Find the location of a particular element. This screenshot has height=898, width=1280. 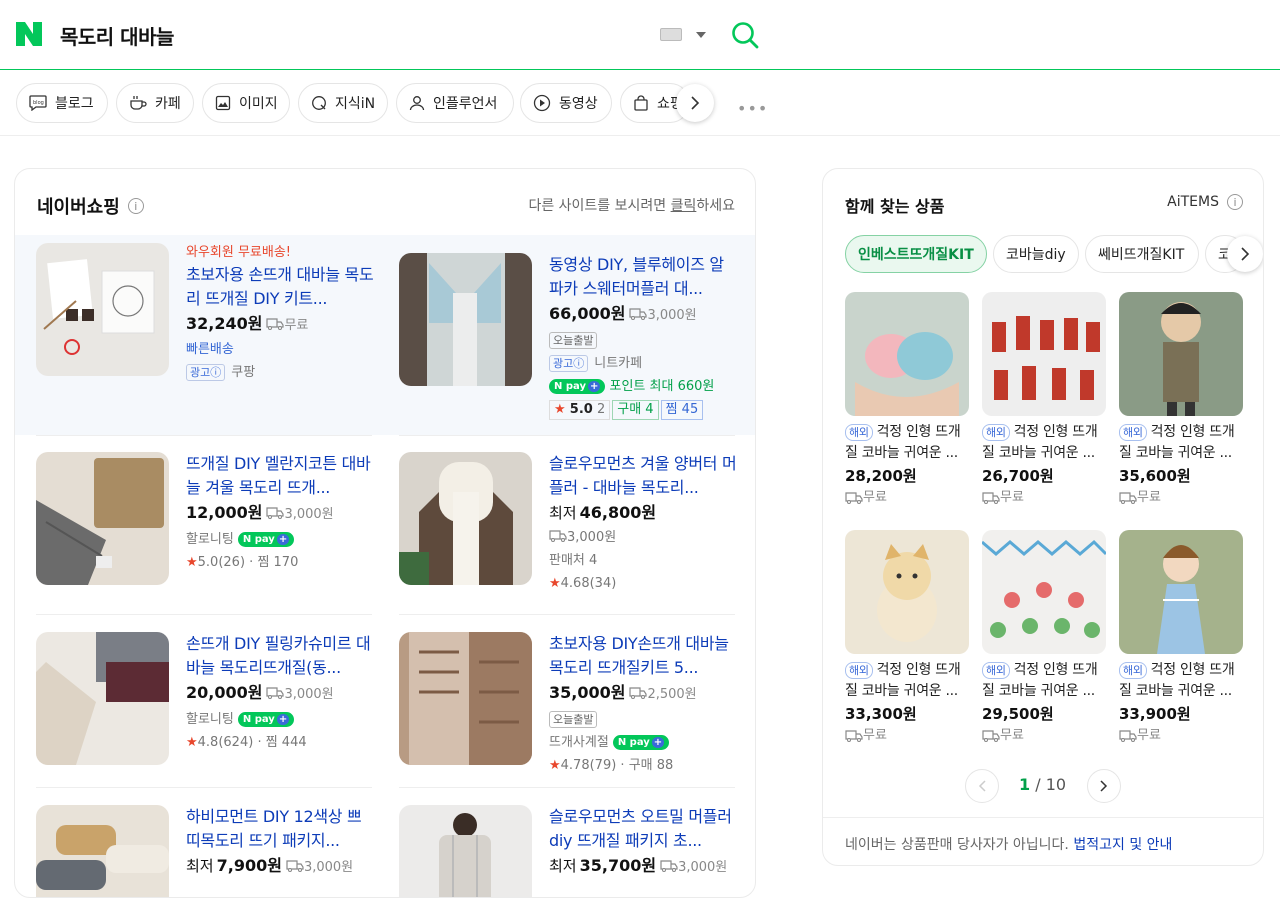

rating-count: (26) is located at coordinates (232, 562).